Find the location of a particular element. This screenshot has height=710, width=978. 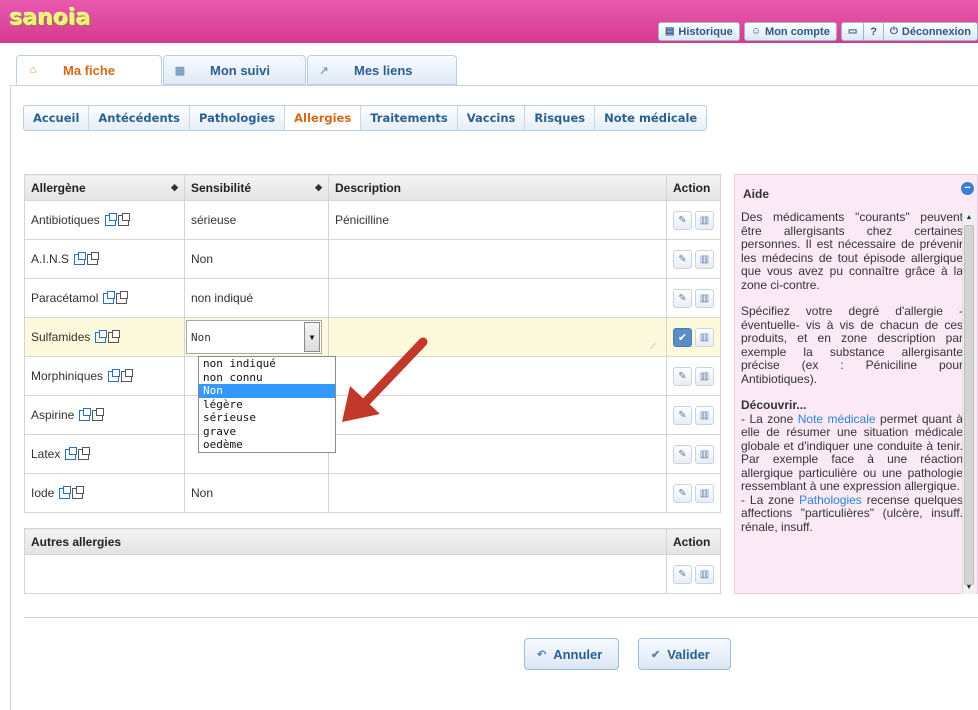

dropdown-option: oedème is located at coordinates (267, 445).